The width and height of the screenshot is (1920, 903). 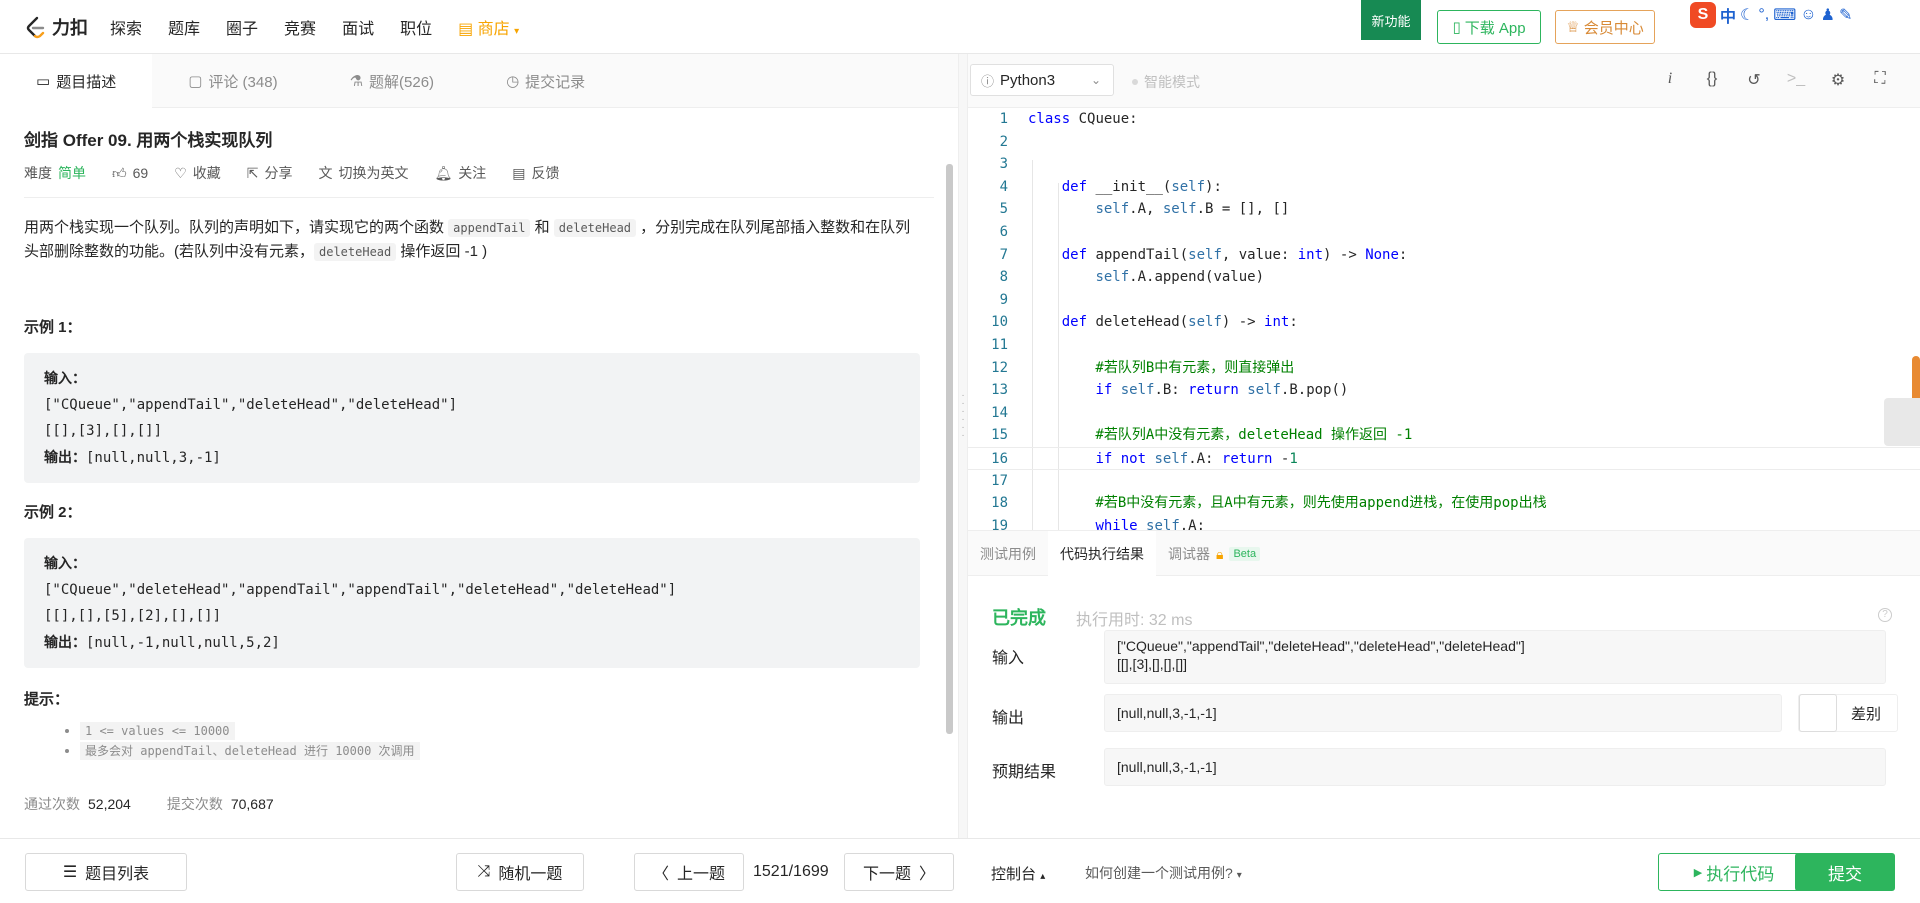 What do you see at coordinates (1605, 27) in the screenshot?
I see `member-center-button: ♕ 会员中心` at bounding box center [1605, 27].